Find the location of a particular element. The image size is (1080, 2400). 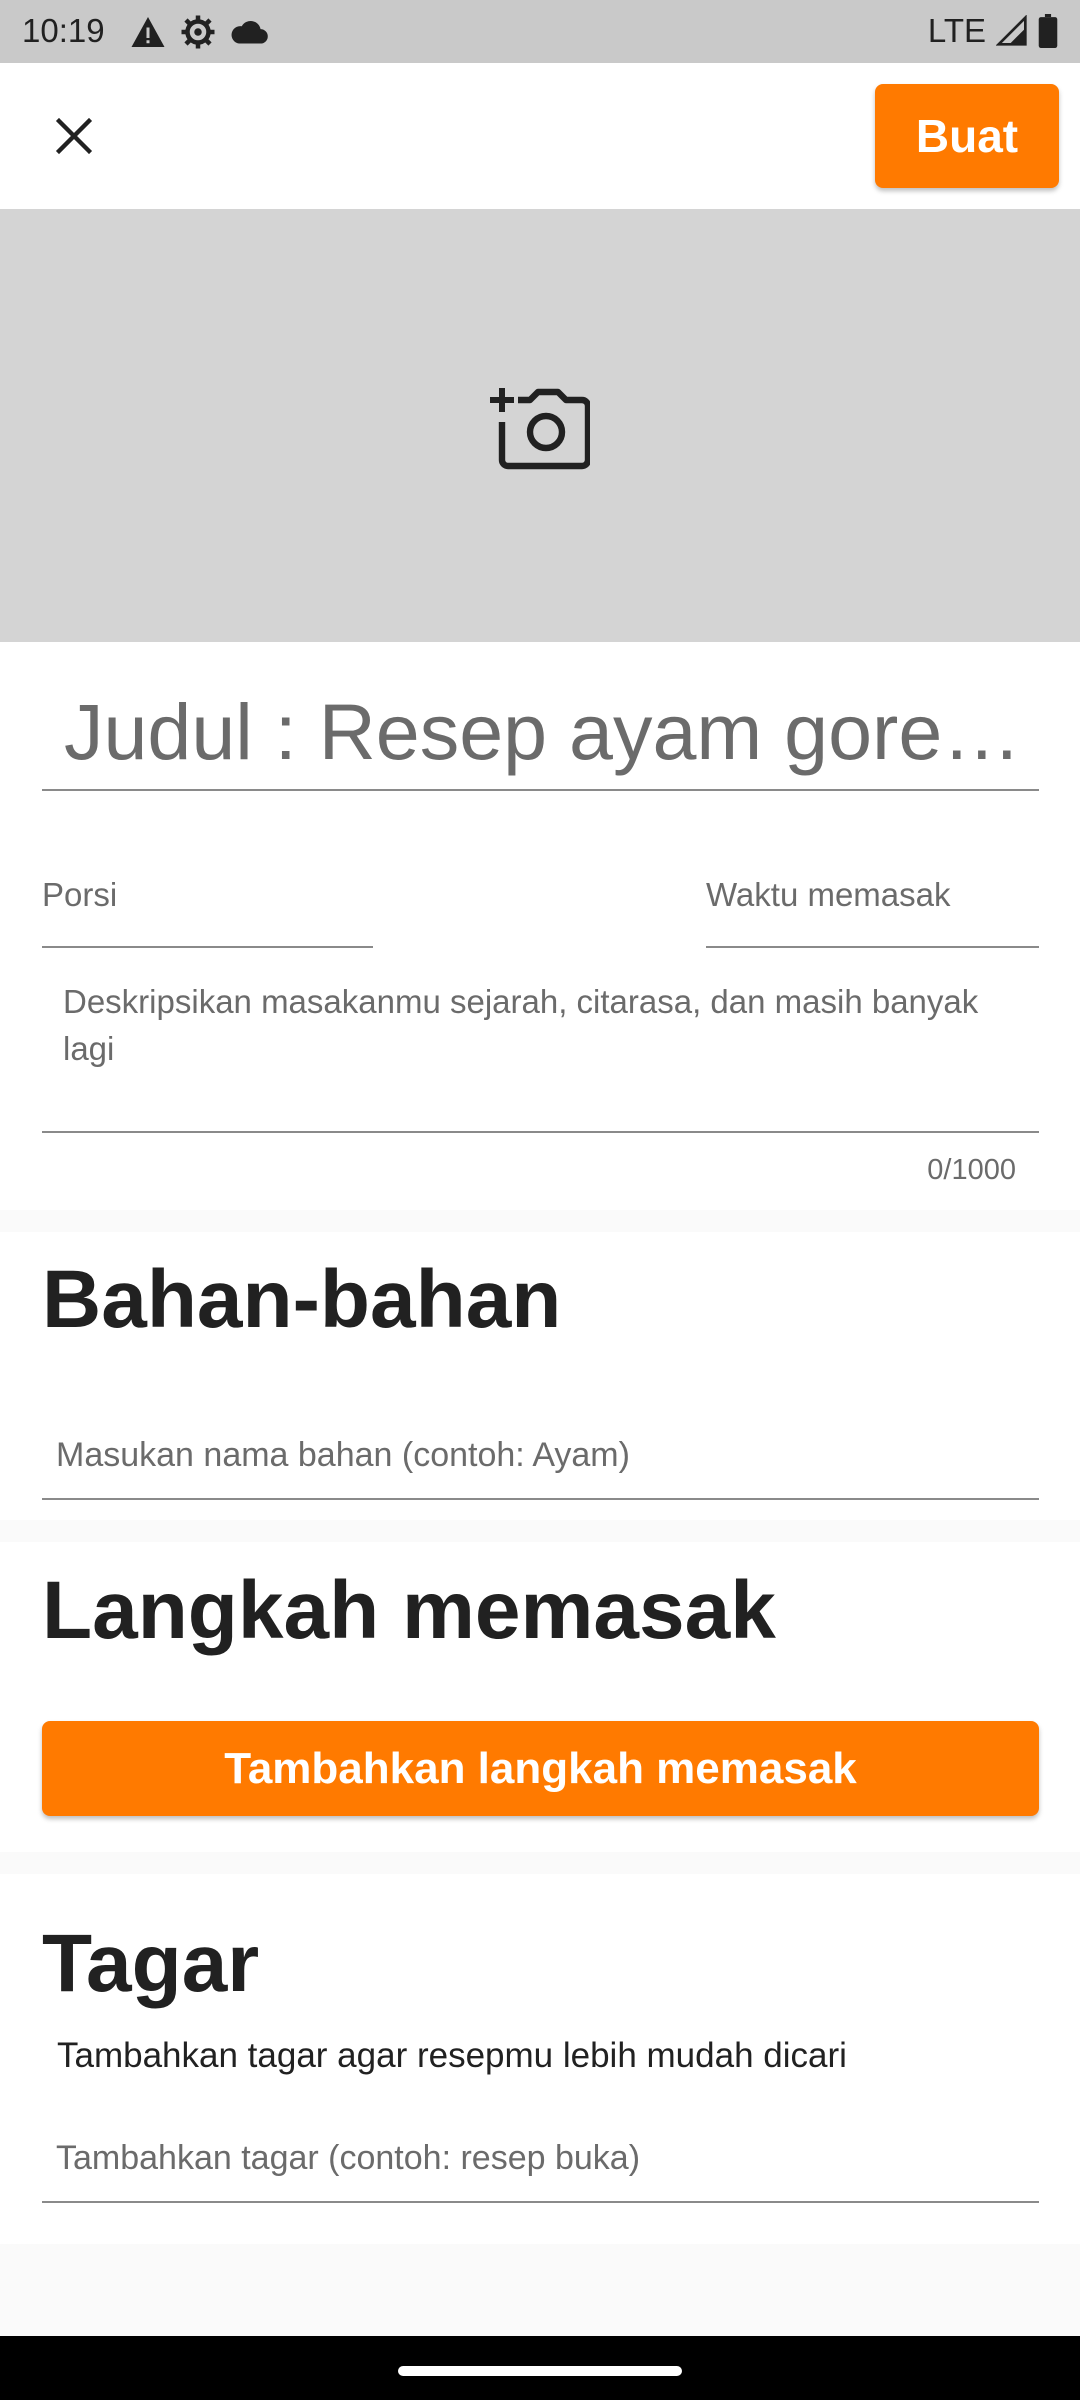

ingredients-heading: Bahan-bahan is located at coordinates (302, 1299).